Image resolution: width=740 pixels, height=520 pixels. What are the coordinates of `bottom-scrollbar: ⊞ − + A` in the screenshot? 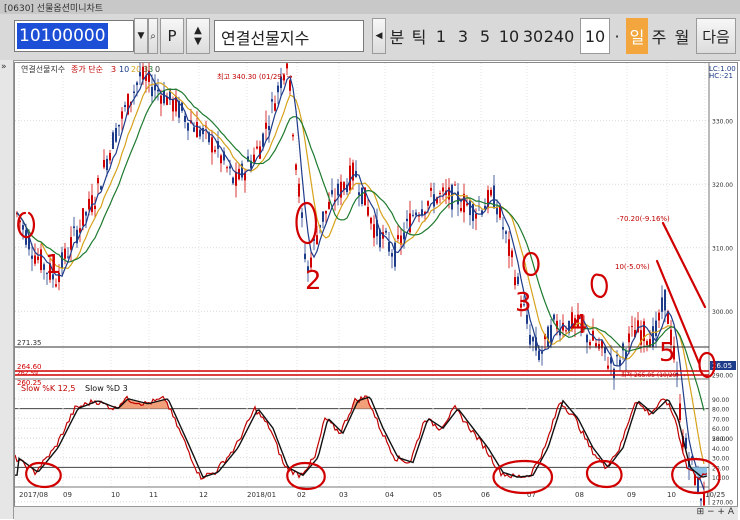 It's located at (376, 513).